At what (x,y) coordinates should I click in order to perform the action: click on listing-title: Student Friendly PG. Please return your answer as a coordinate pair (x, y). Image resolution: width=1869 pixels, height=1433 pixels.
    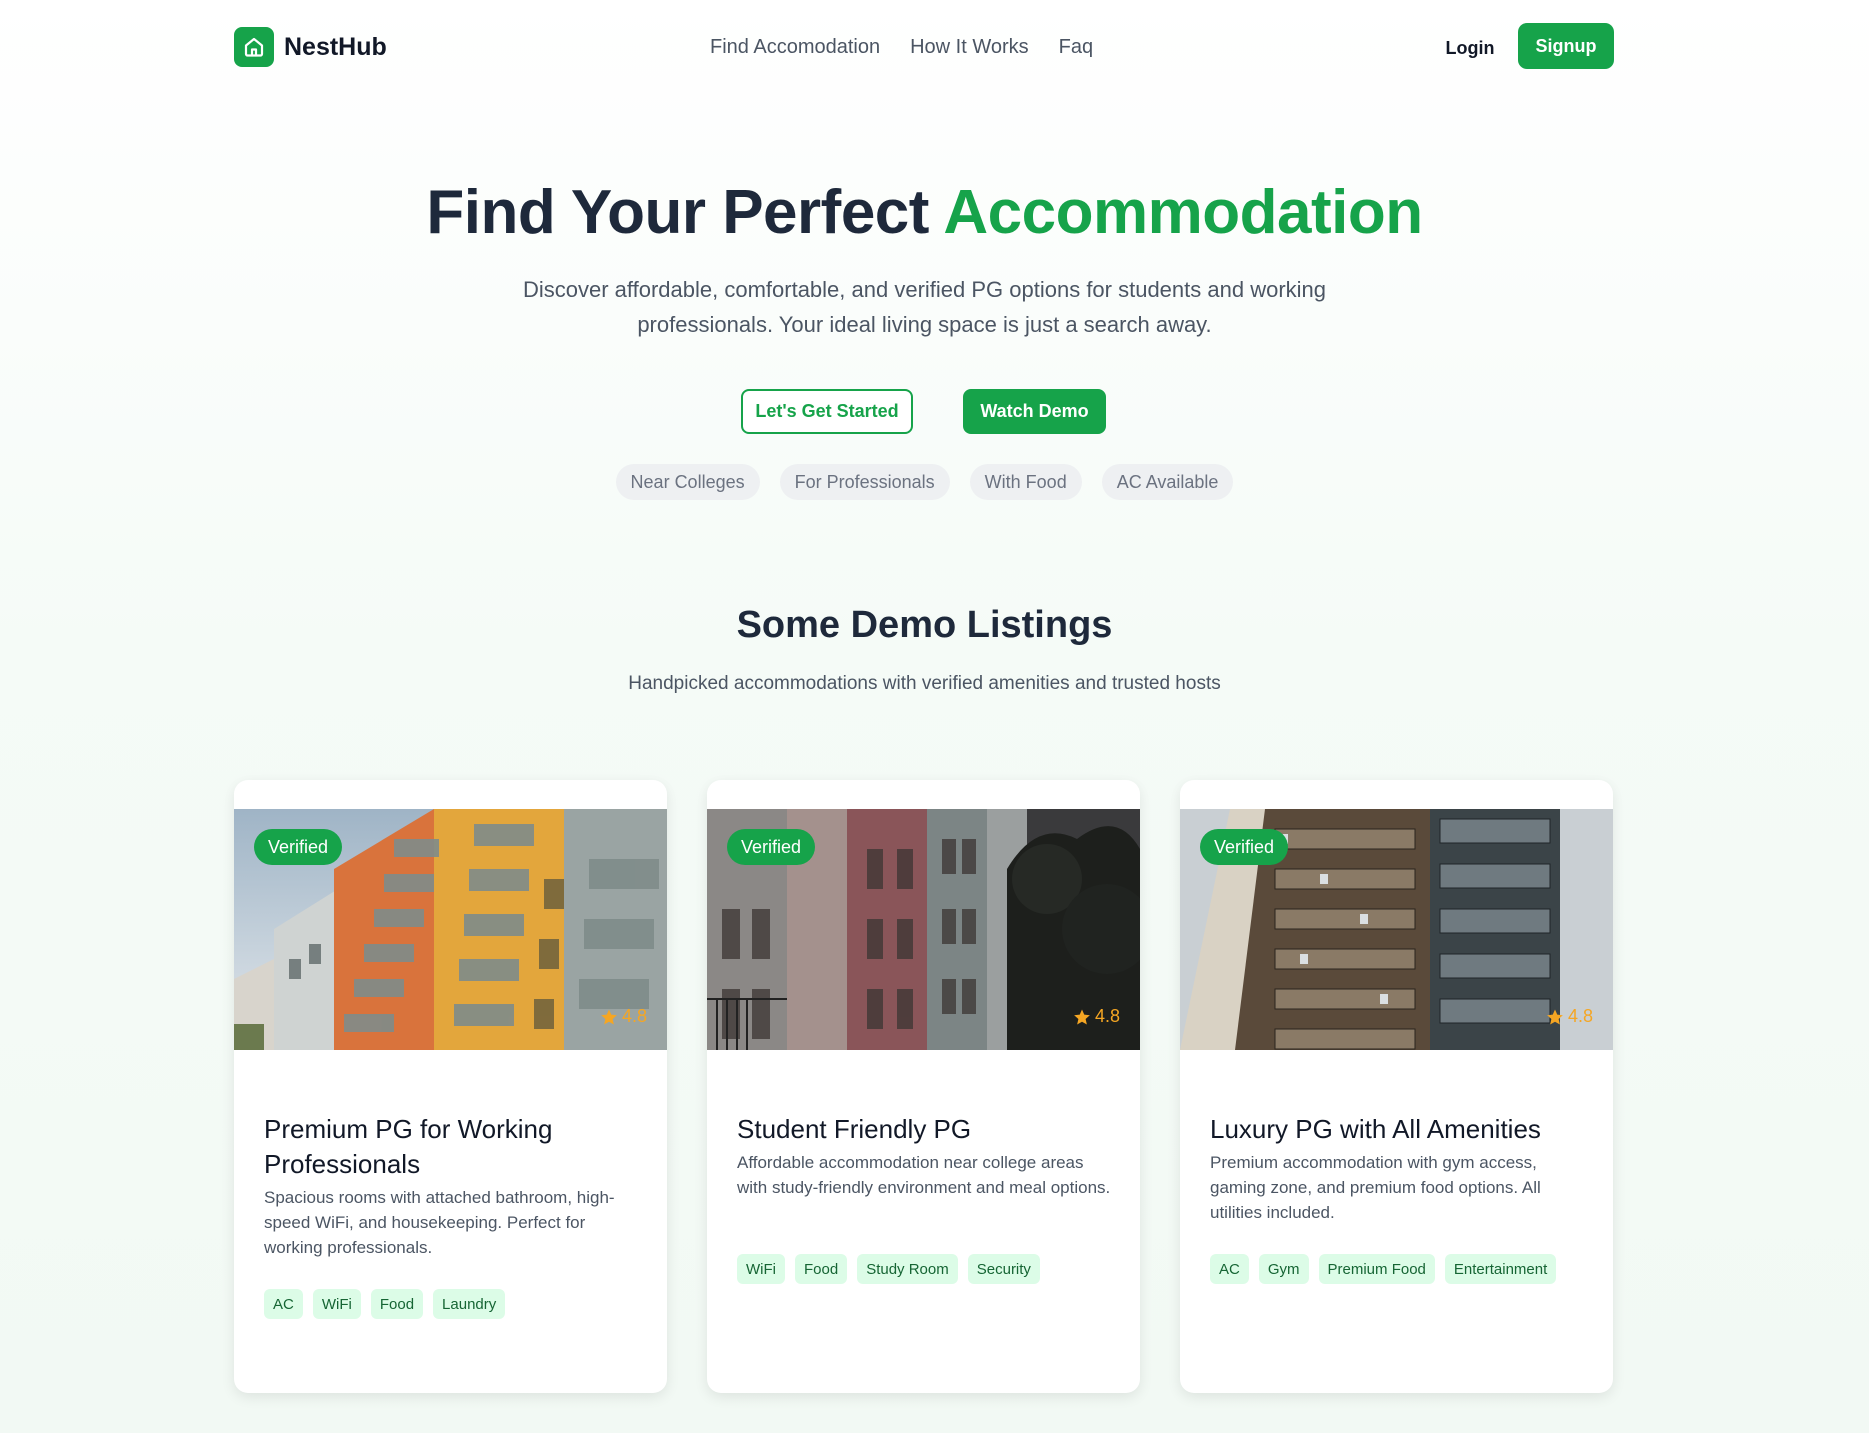
    Looking at the image, I should click on (927, 1129).